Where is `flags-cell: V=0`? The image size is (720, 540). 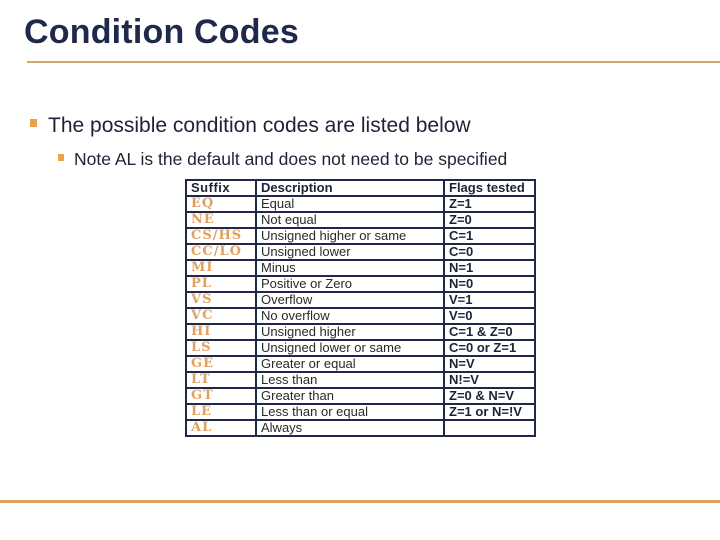
flags-cell: V=0 is located at coordinates (489, 316).